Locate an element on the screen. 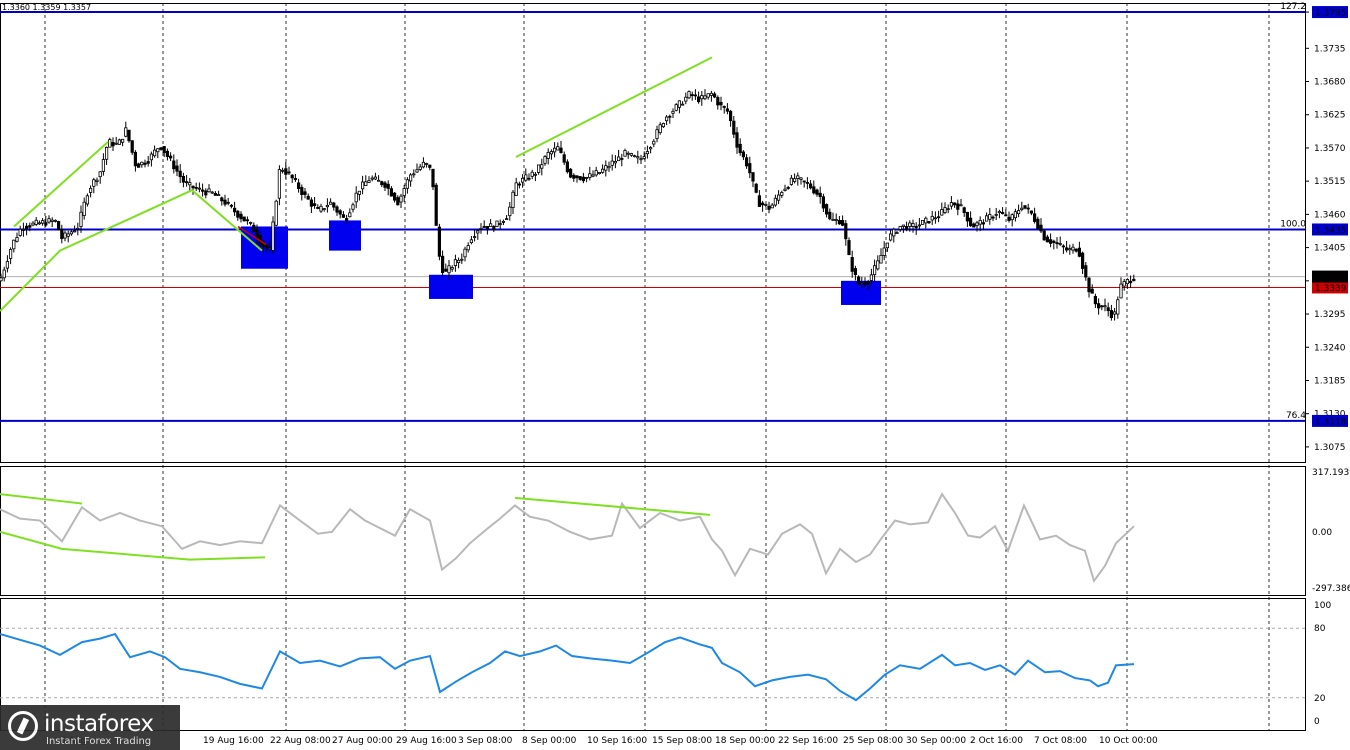  time-label: 22 Aug 08:00 is located at coordinates (300, 741).